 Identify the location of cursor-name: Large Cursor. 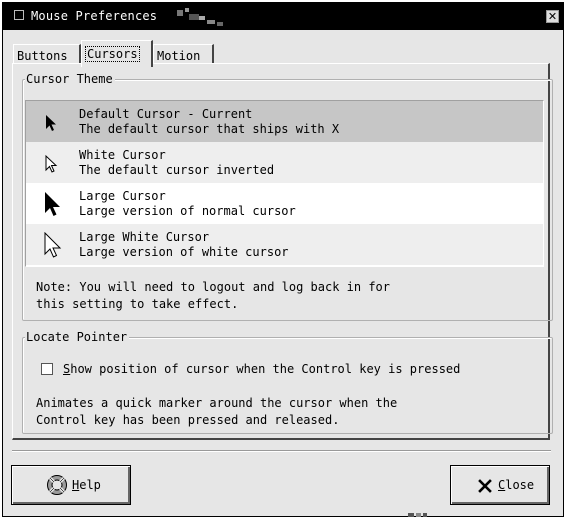
(122, 196).